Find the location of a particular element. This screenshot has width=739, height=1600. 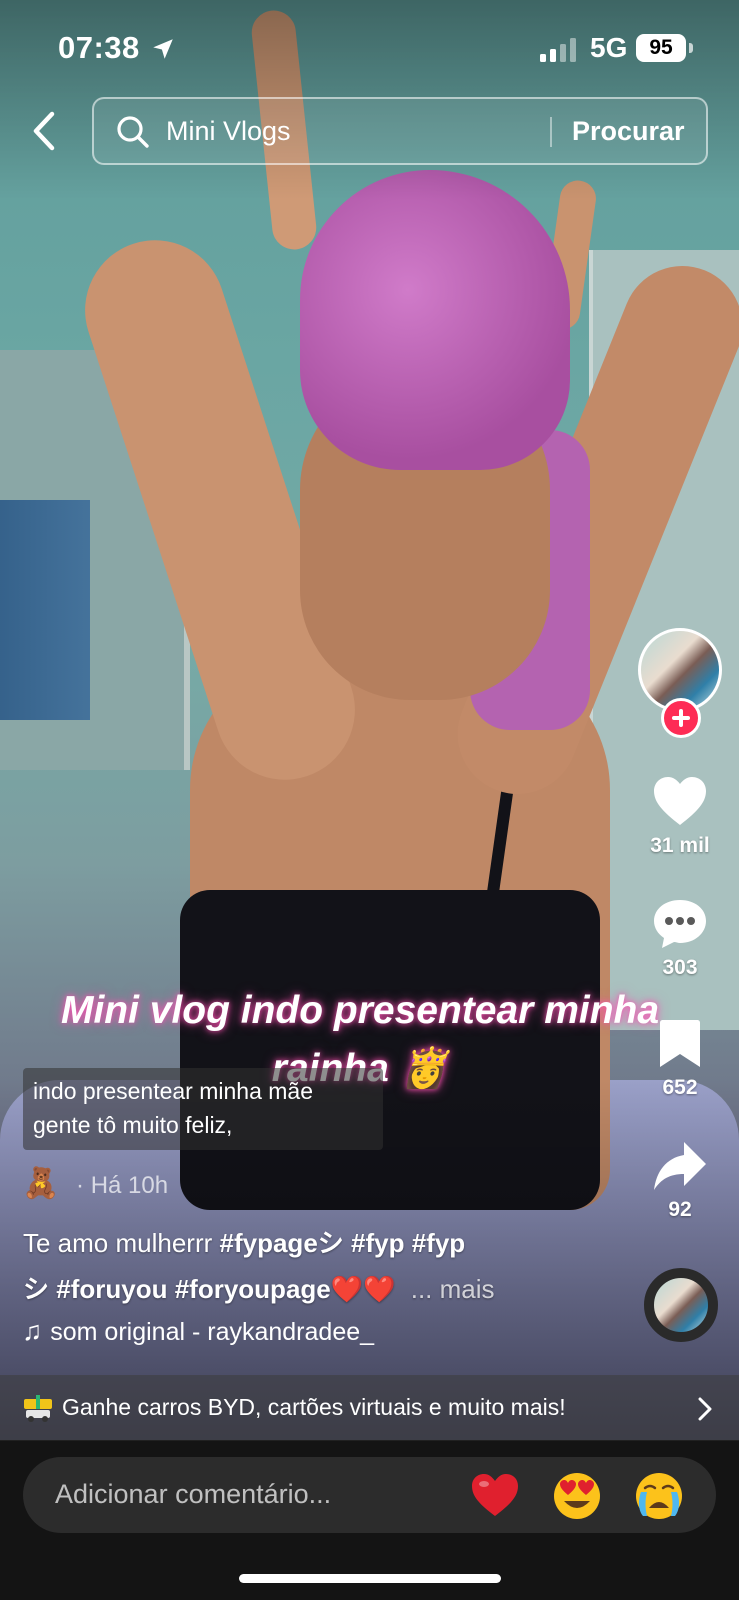

sound-name: som original - raykandradee_ is located at coordinates (212, 1332).